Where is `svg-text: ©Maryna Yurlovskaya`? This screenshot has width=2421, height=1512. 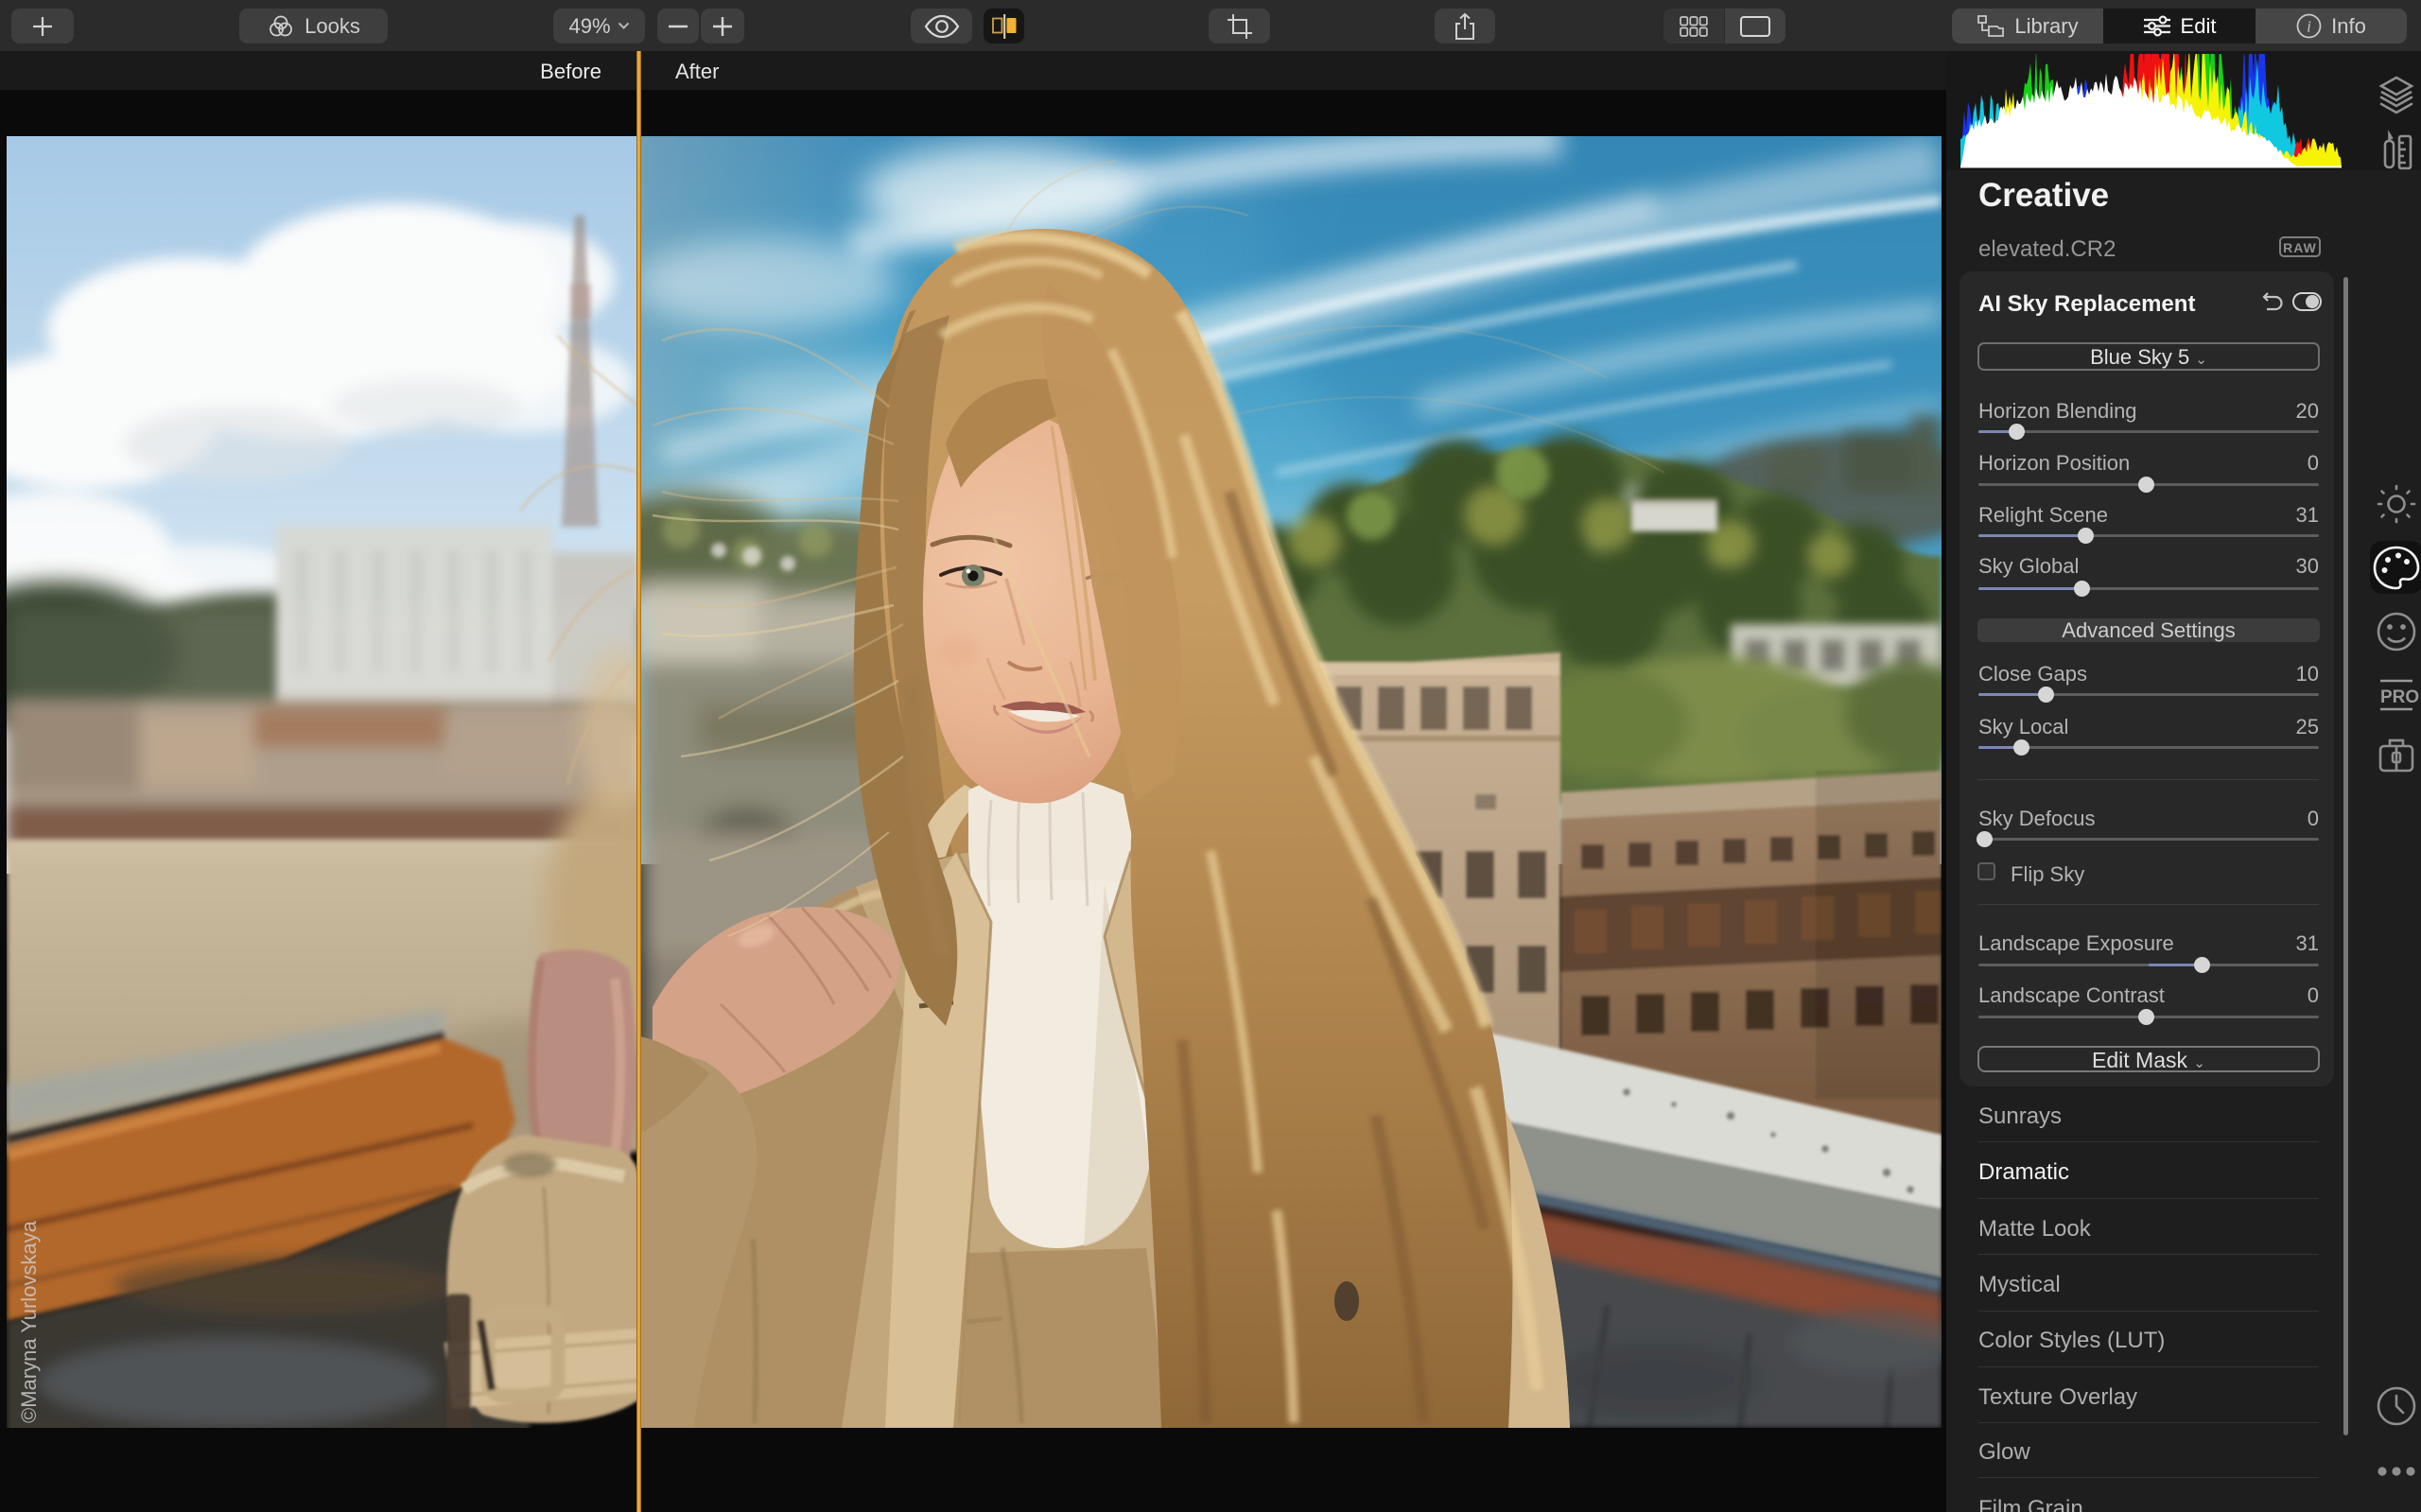
svg-text: ©Maryna Yurlovskaya is located at coordinates (29, 1322).